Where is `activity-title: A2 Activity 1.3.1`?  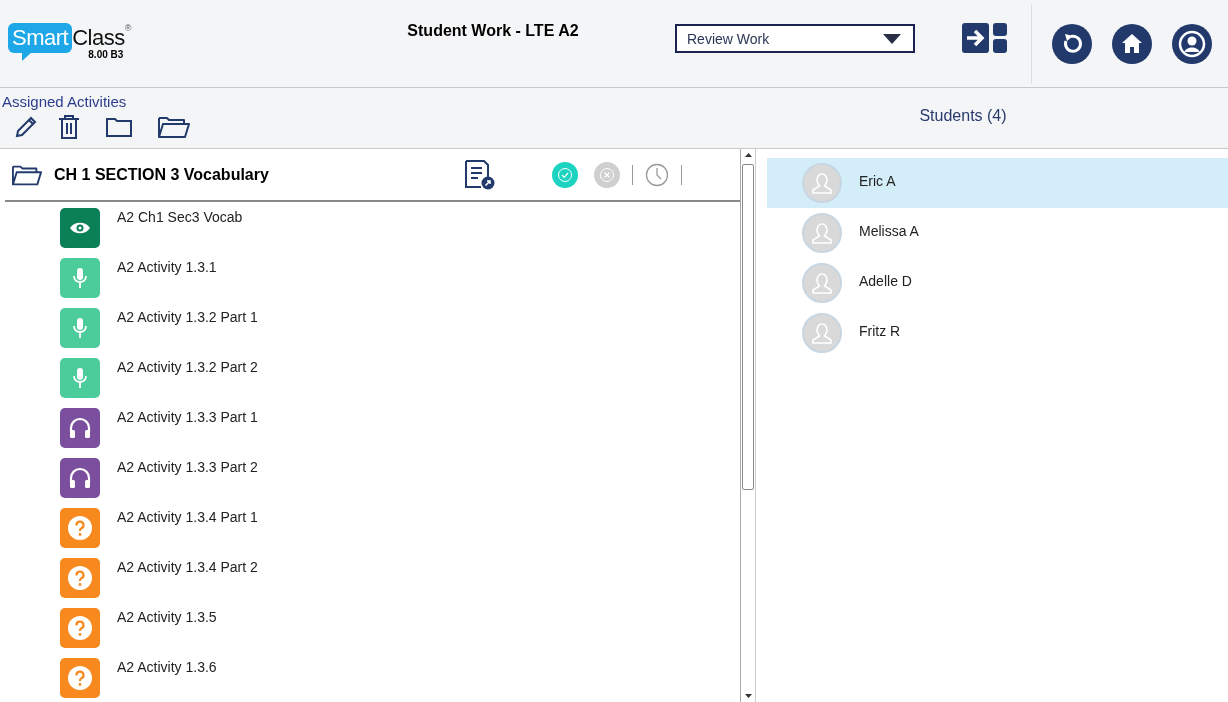 activity-title: A2 Activity 1.3.1 is located at coordinates (167, 267).